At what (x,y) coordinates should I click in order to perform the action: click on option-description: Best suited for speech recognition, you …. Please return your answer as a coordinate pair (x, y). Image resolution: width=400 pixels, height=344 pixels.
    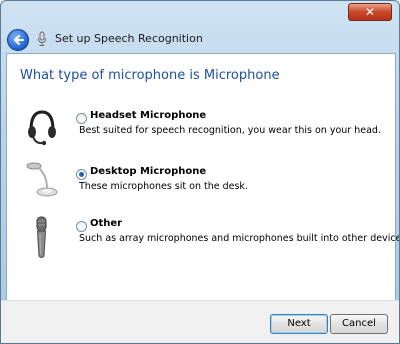
    Looking at the image, I should click on (230, 130).